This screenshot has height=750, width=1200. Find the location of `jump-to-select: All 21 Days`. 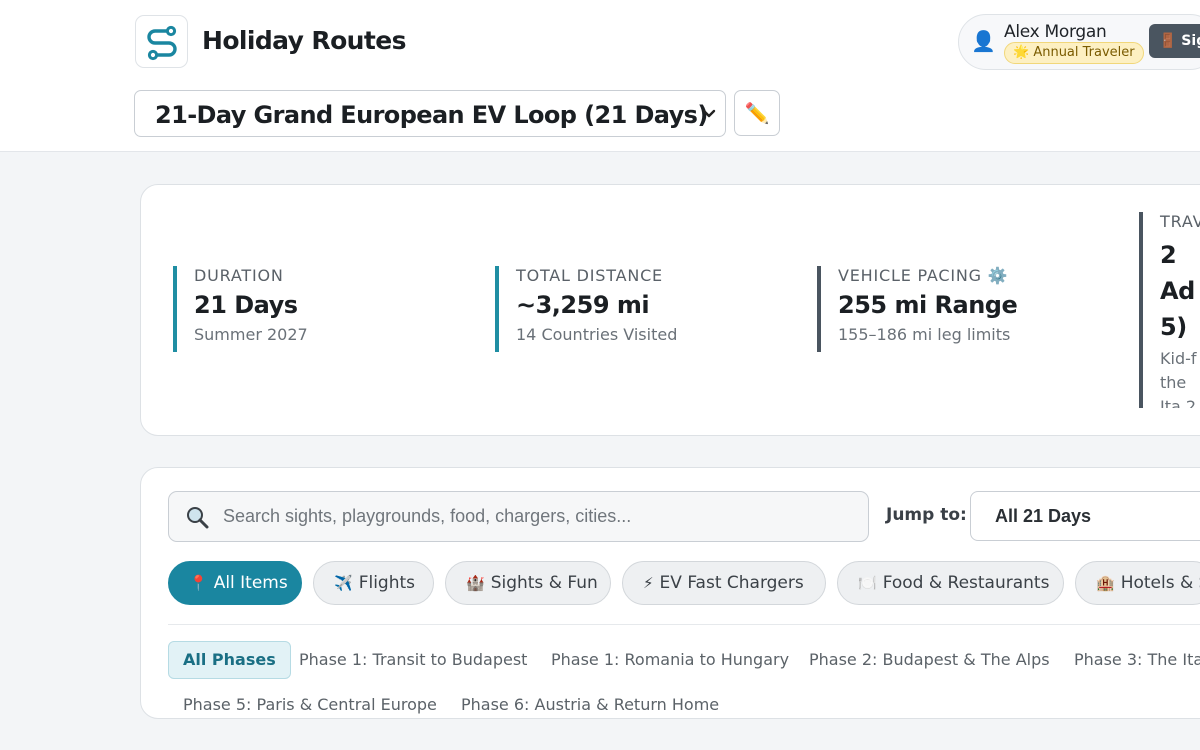

jump-to-select: All 21 Days is located at coordinates (1085, 516).